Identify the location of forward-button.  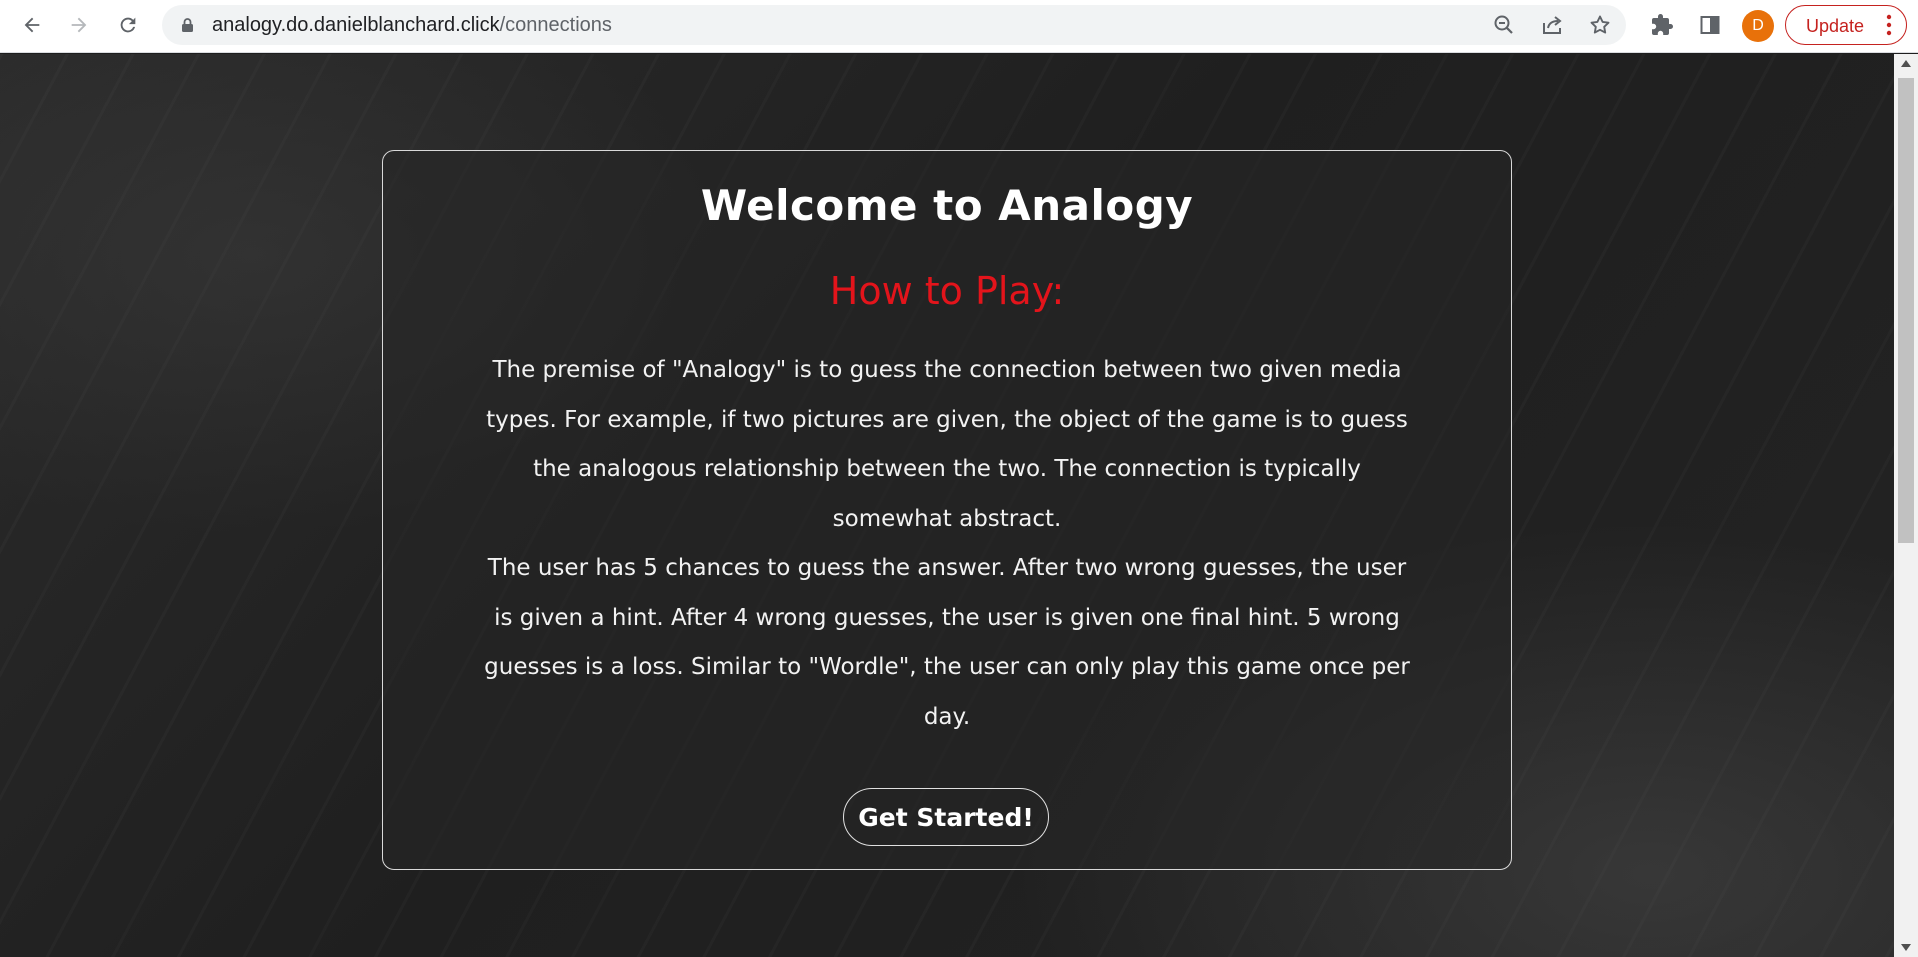
(79, 25).